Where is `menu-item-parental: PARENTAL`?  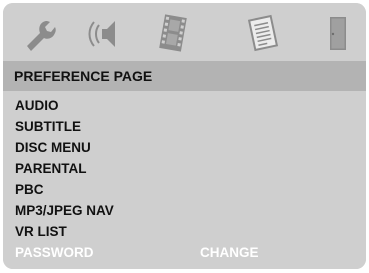 menu-item-parental: PARENTAL is located at coordinates (51, 168).